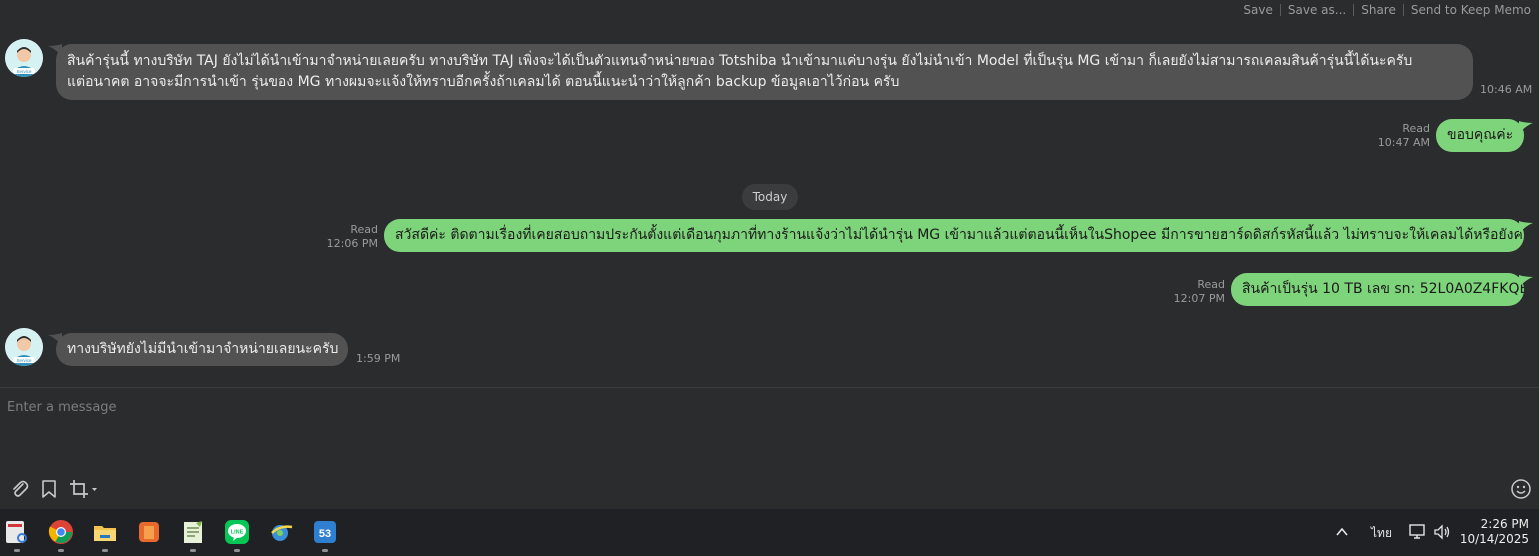 The height and width of the screenshot is (556, 1539). I want to click on message-time: 10:46 AM, so click(1506, 89).